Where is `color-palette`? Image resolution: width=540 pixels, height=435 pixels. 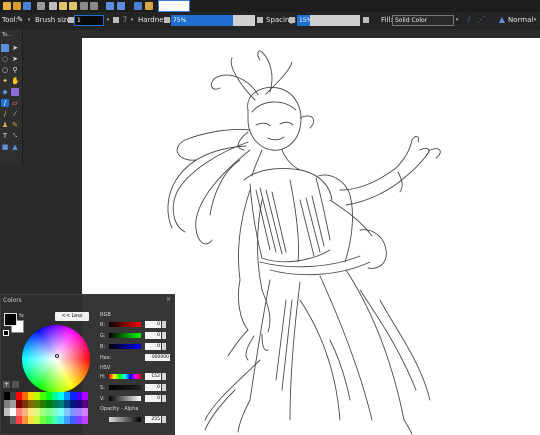
color-palette is located at coordinates (47, 408).